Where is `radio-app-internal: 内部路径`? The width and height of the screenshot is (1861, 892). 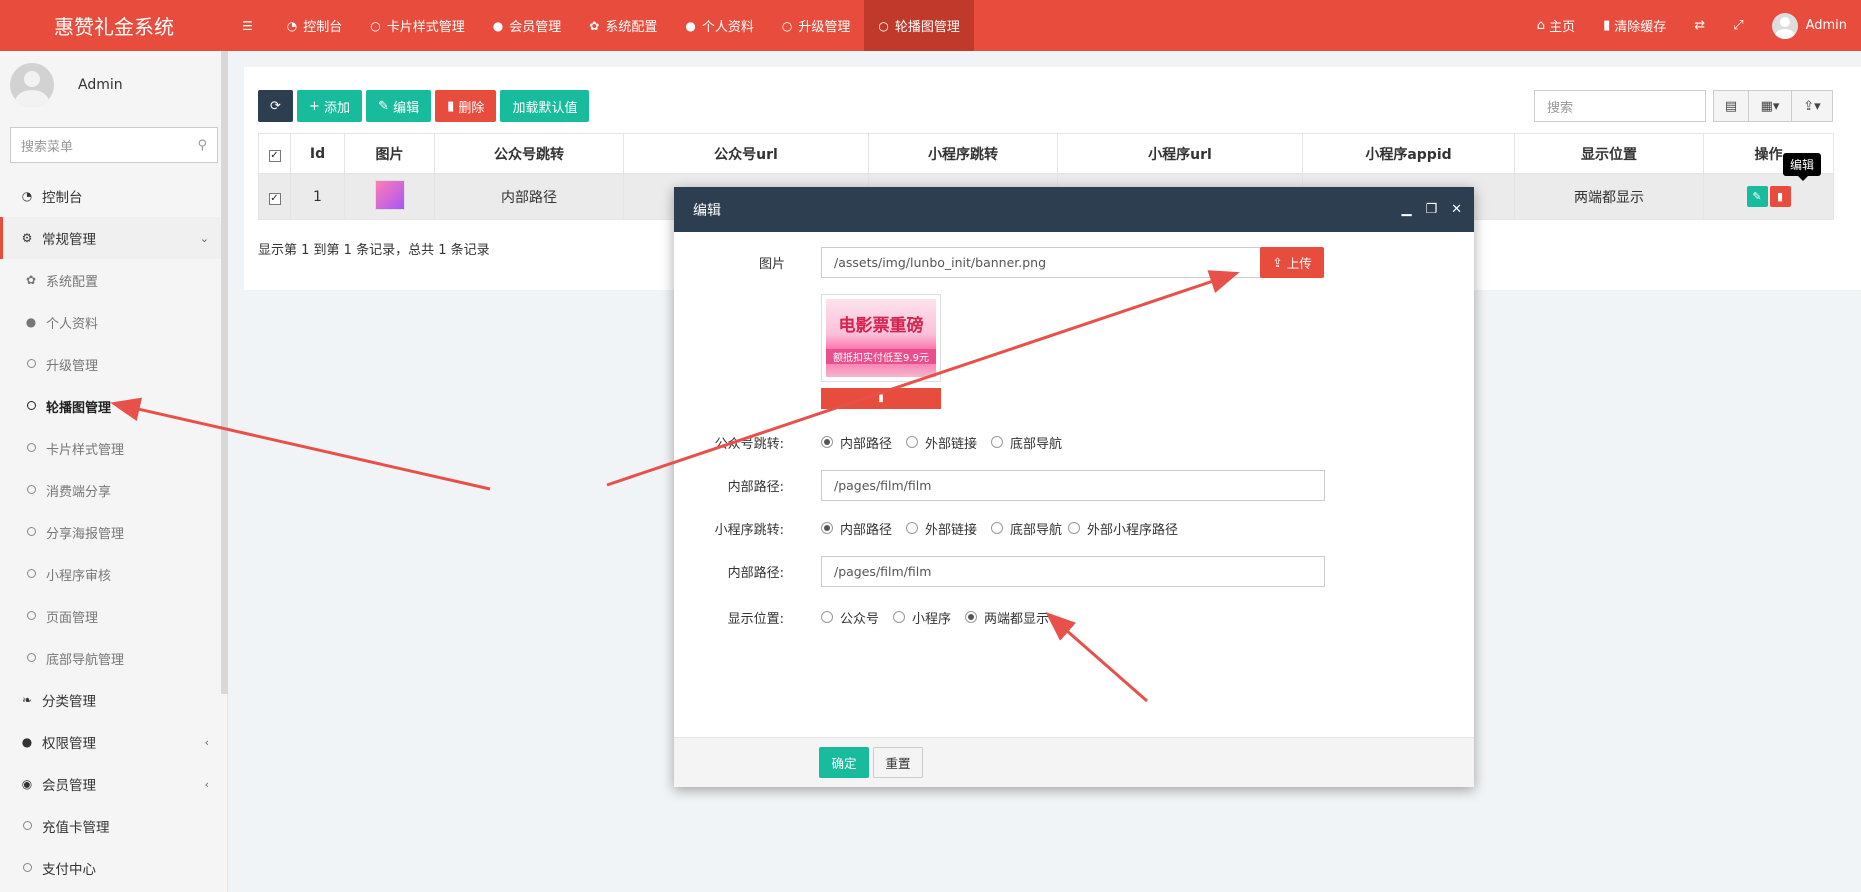 radio-app-internal: 内部路径 is located at coordinates (856, 528).